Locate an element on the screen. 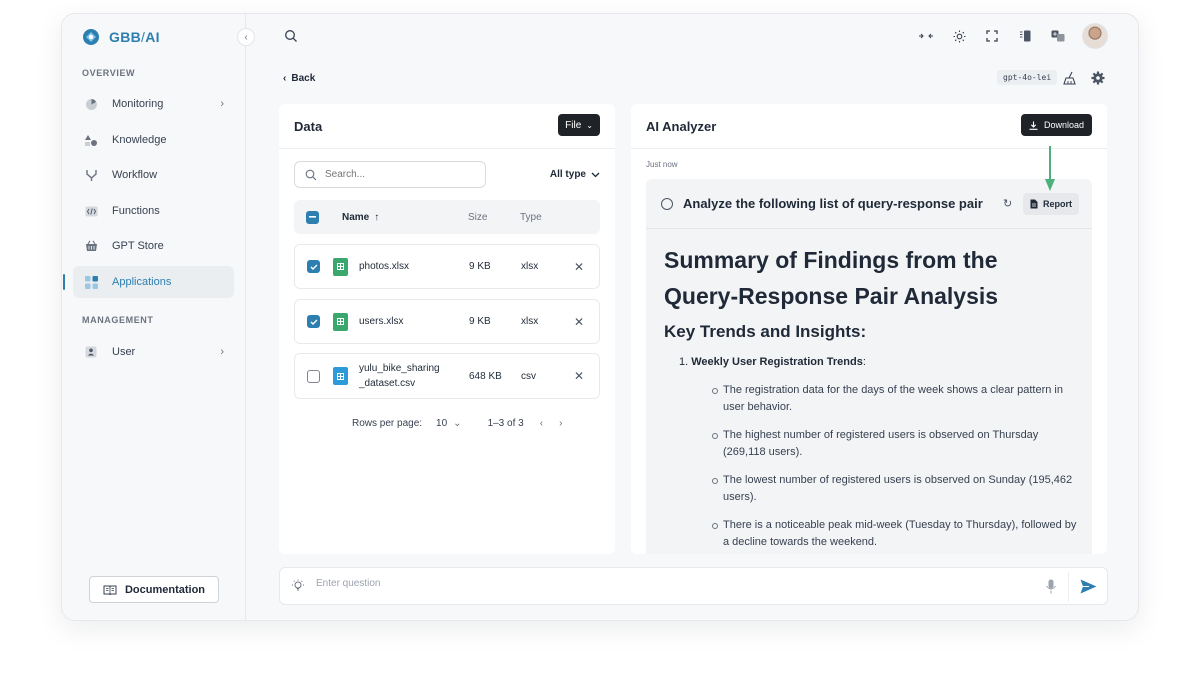 Image resolution: width=1200 pixels, height=676 pixels. applications-icon is located at coordinates (91, 282).